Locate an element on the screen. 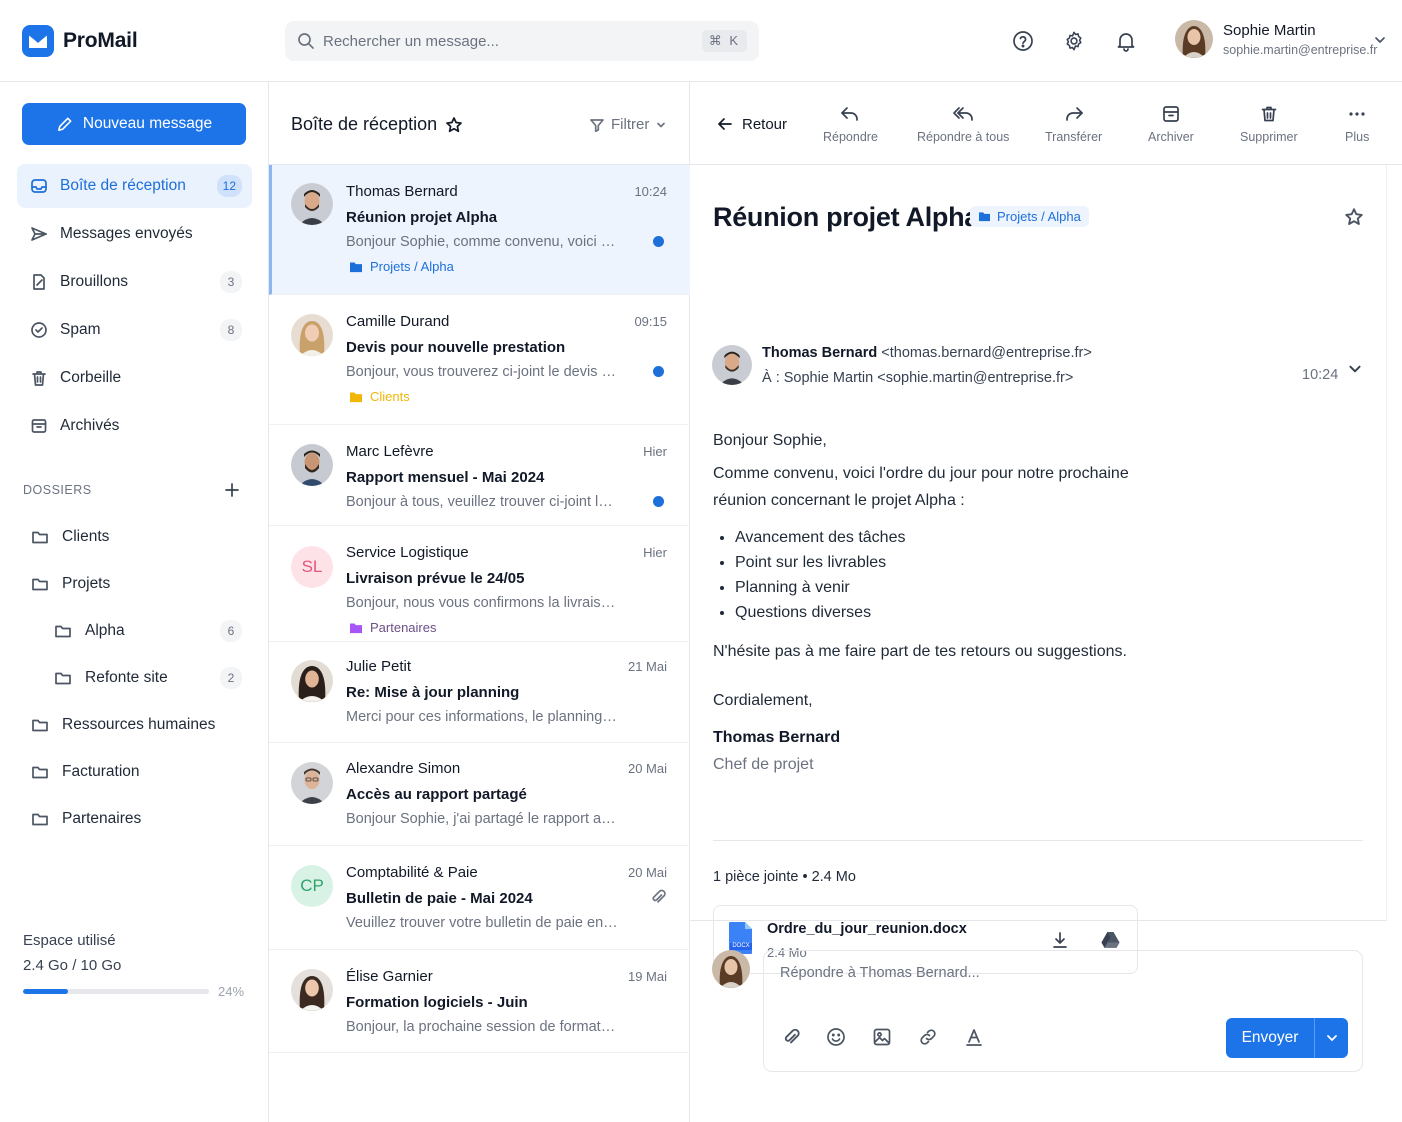 The image size is (1402, 1122). more-label: Plus is located at coordinates (1357, 137).